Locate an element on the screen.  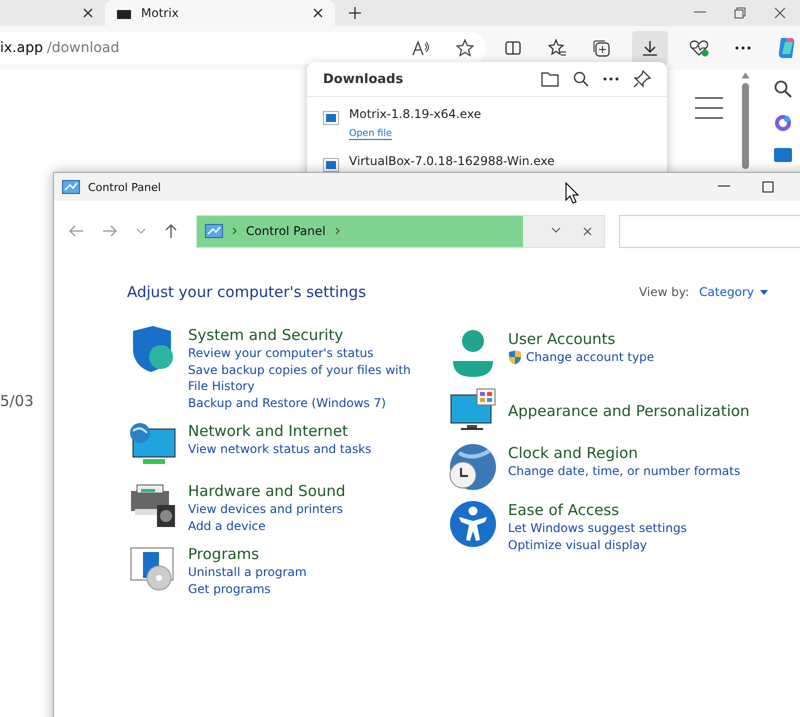
page-heading: Adjust your computer's settings is located at coordinates (247, 292).